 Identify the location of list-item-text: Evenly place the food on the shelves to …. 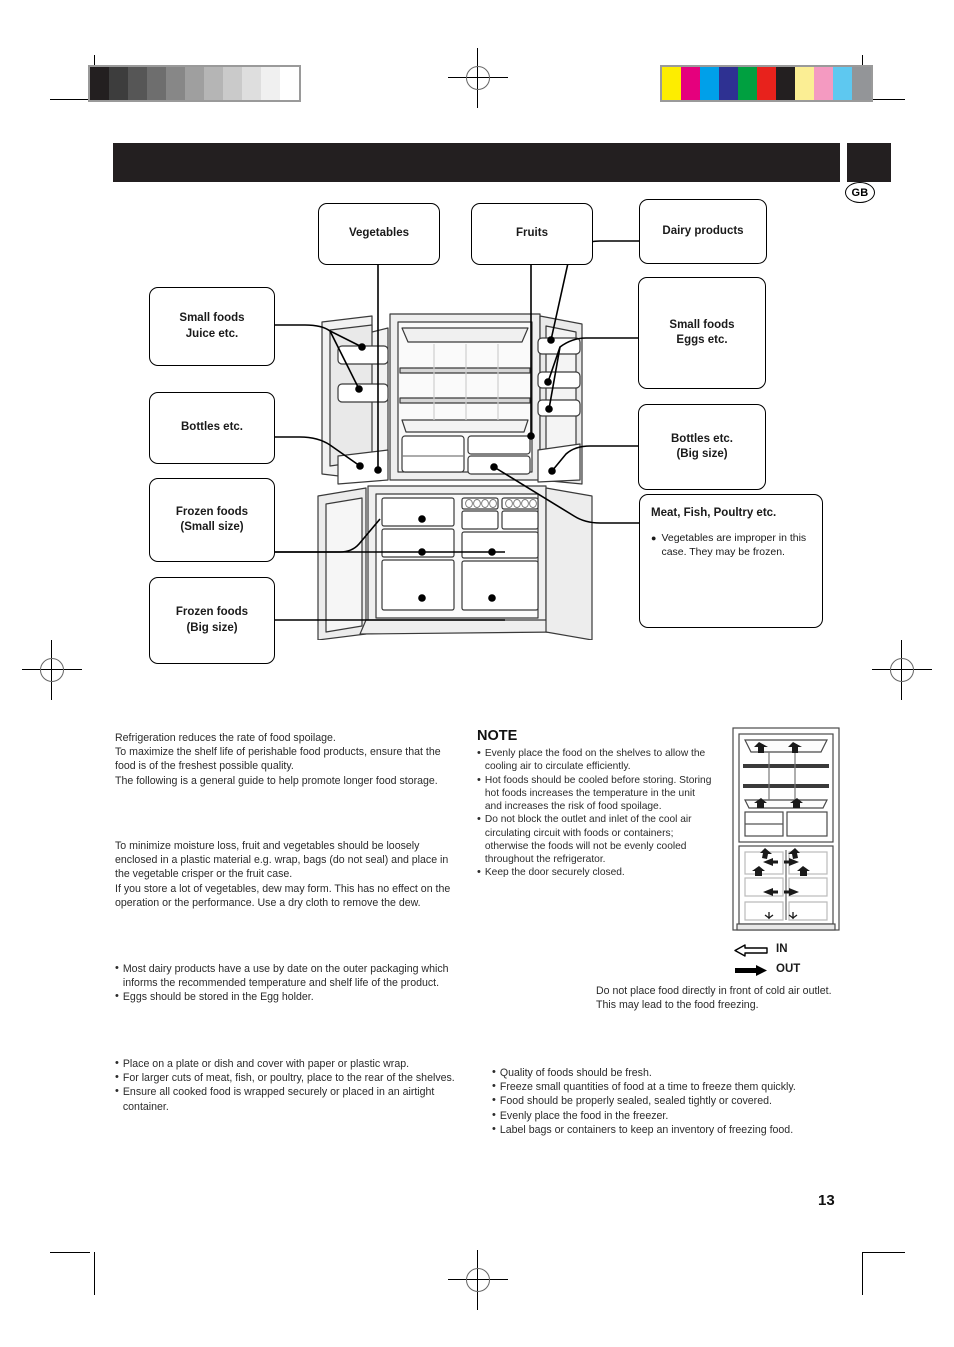
(595, 760).